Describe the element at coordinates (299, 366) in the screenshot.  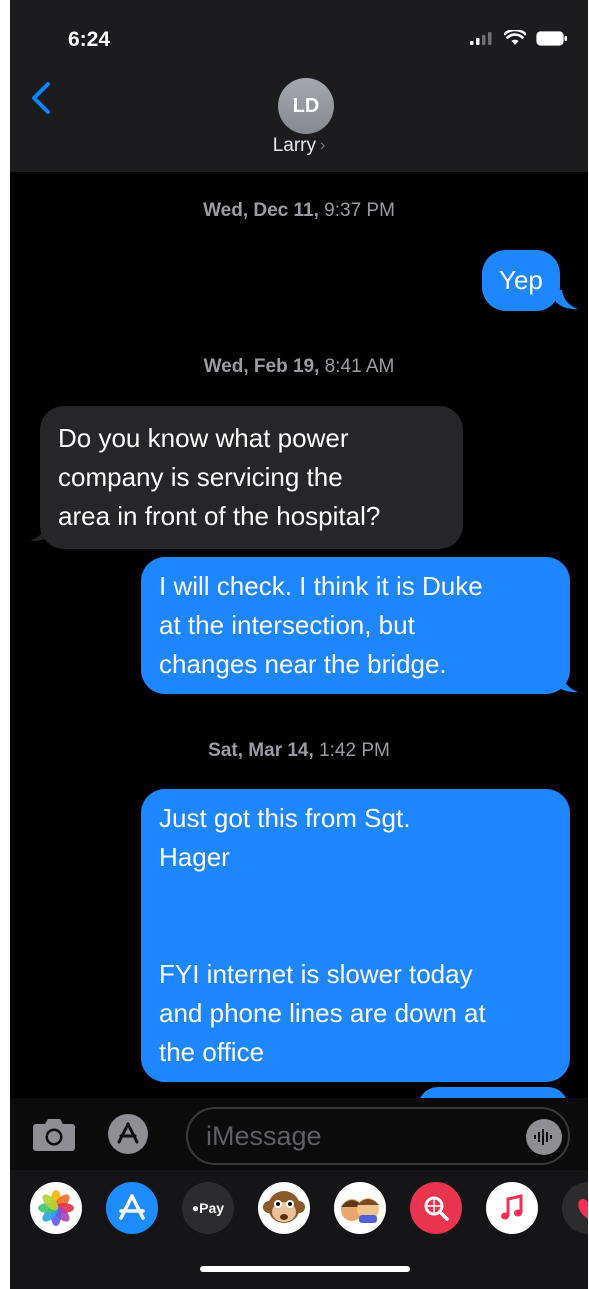
I see `timestamp-feb-19: Wed, Feb 19, 8:41 AM` at that location.